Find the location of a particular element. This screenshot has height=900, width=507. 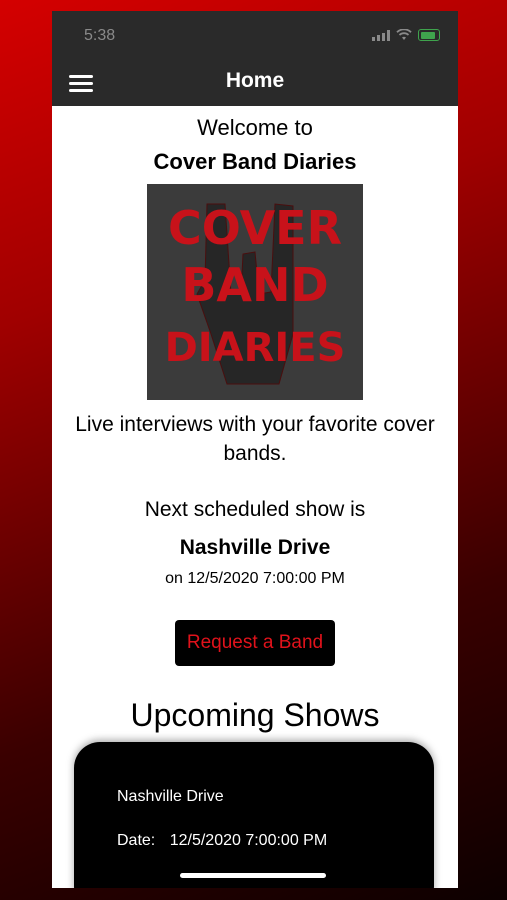

logo-text-line1: COVER is located at coordinates (255, 228).